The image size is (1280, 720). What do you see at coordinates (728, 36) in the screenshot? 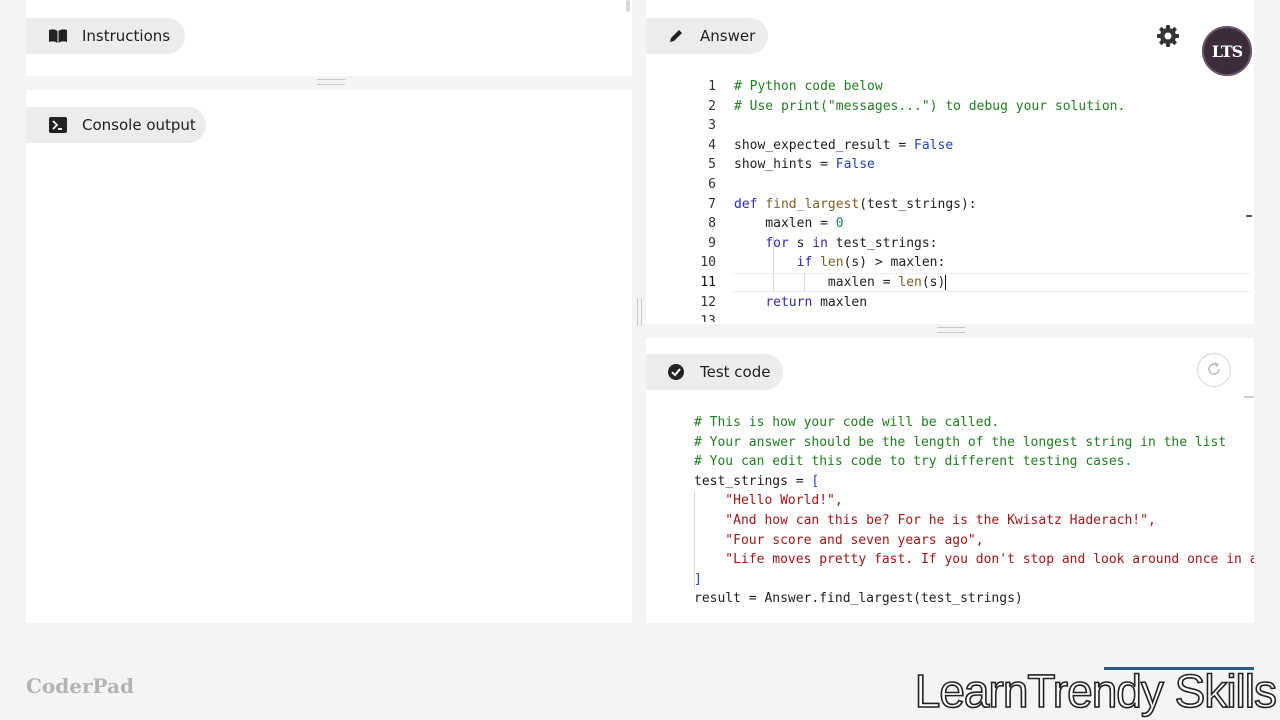
I see `tab-answer-label: Answer` at bounding box center [728, 36].